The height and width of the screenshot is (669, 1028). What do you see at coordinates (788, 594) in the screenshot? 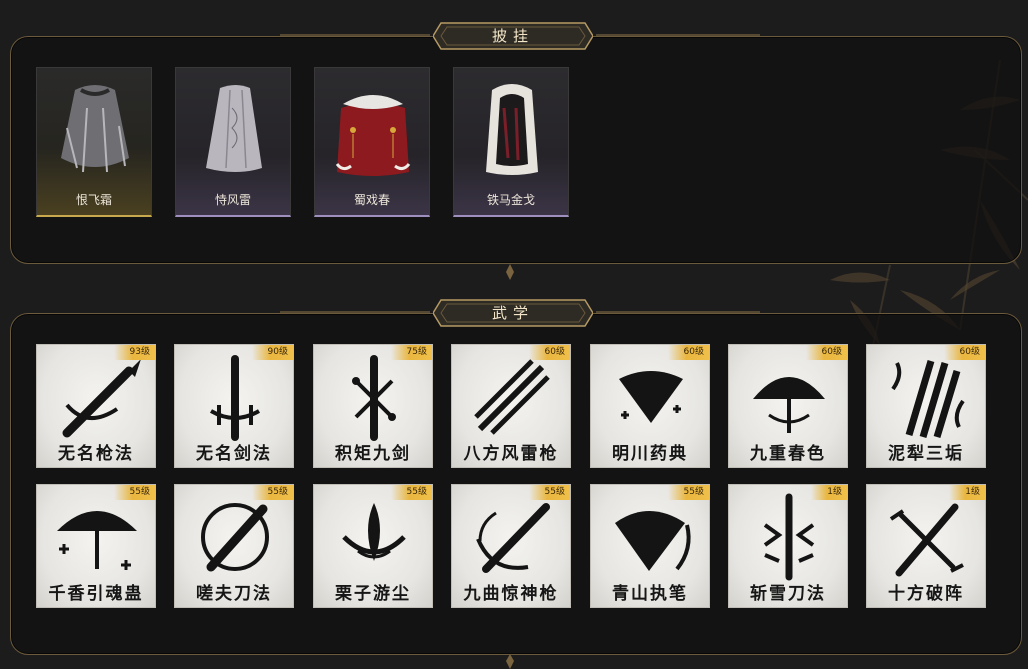
I see `skill-name: 斩雪刀法` at bounding box center [788, 594].